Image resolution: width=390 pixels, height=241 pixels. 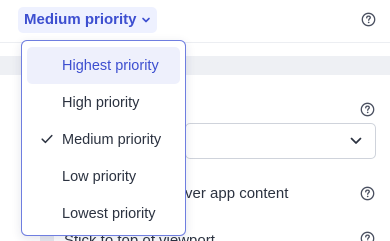 I want to click on check-icon, so click(x=47, y=139).